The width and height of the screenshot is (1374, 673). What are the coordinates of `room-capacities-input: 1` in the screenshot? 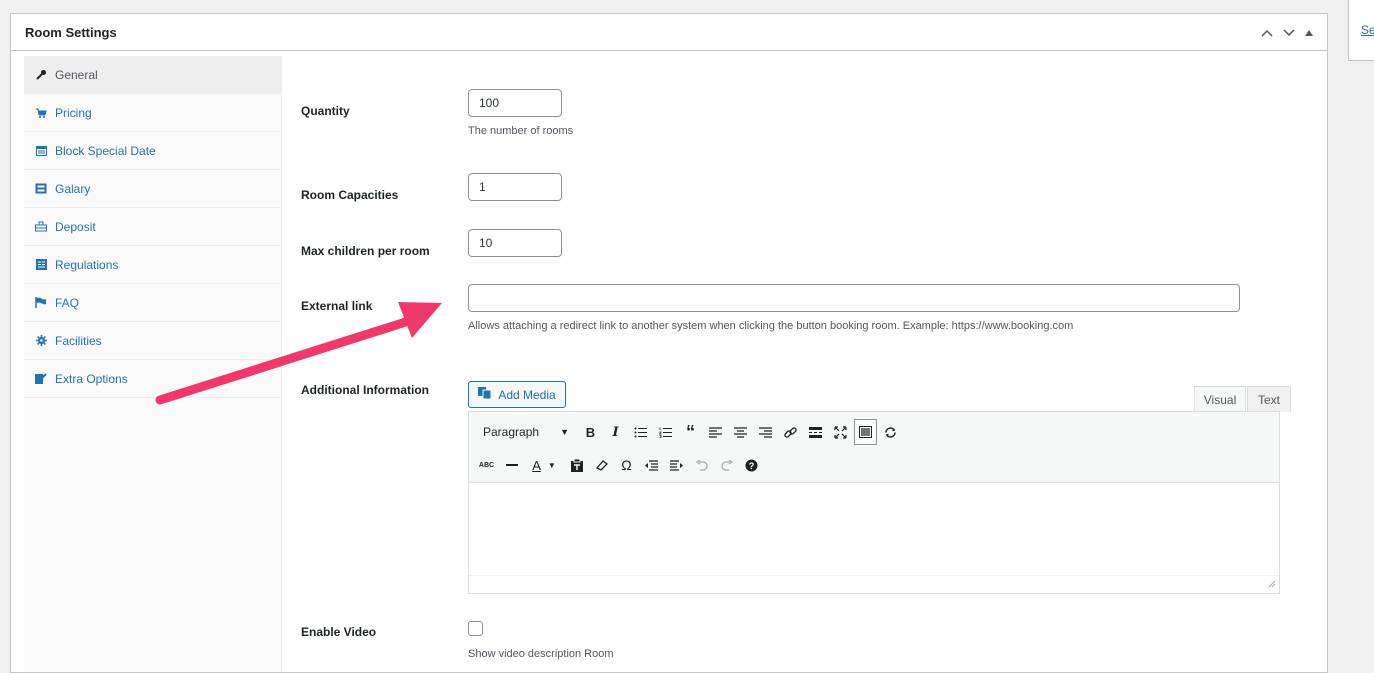 It's located at (515, 187).